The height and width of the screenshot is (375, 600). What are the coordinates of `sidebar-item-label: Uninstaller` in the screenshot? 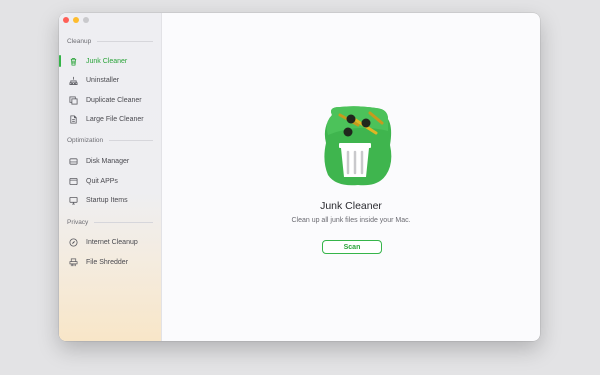 It's located at (103, 80).